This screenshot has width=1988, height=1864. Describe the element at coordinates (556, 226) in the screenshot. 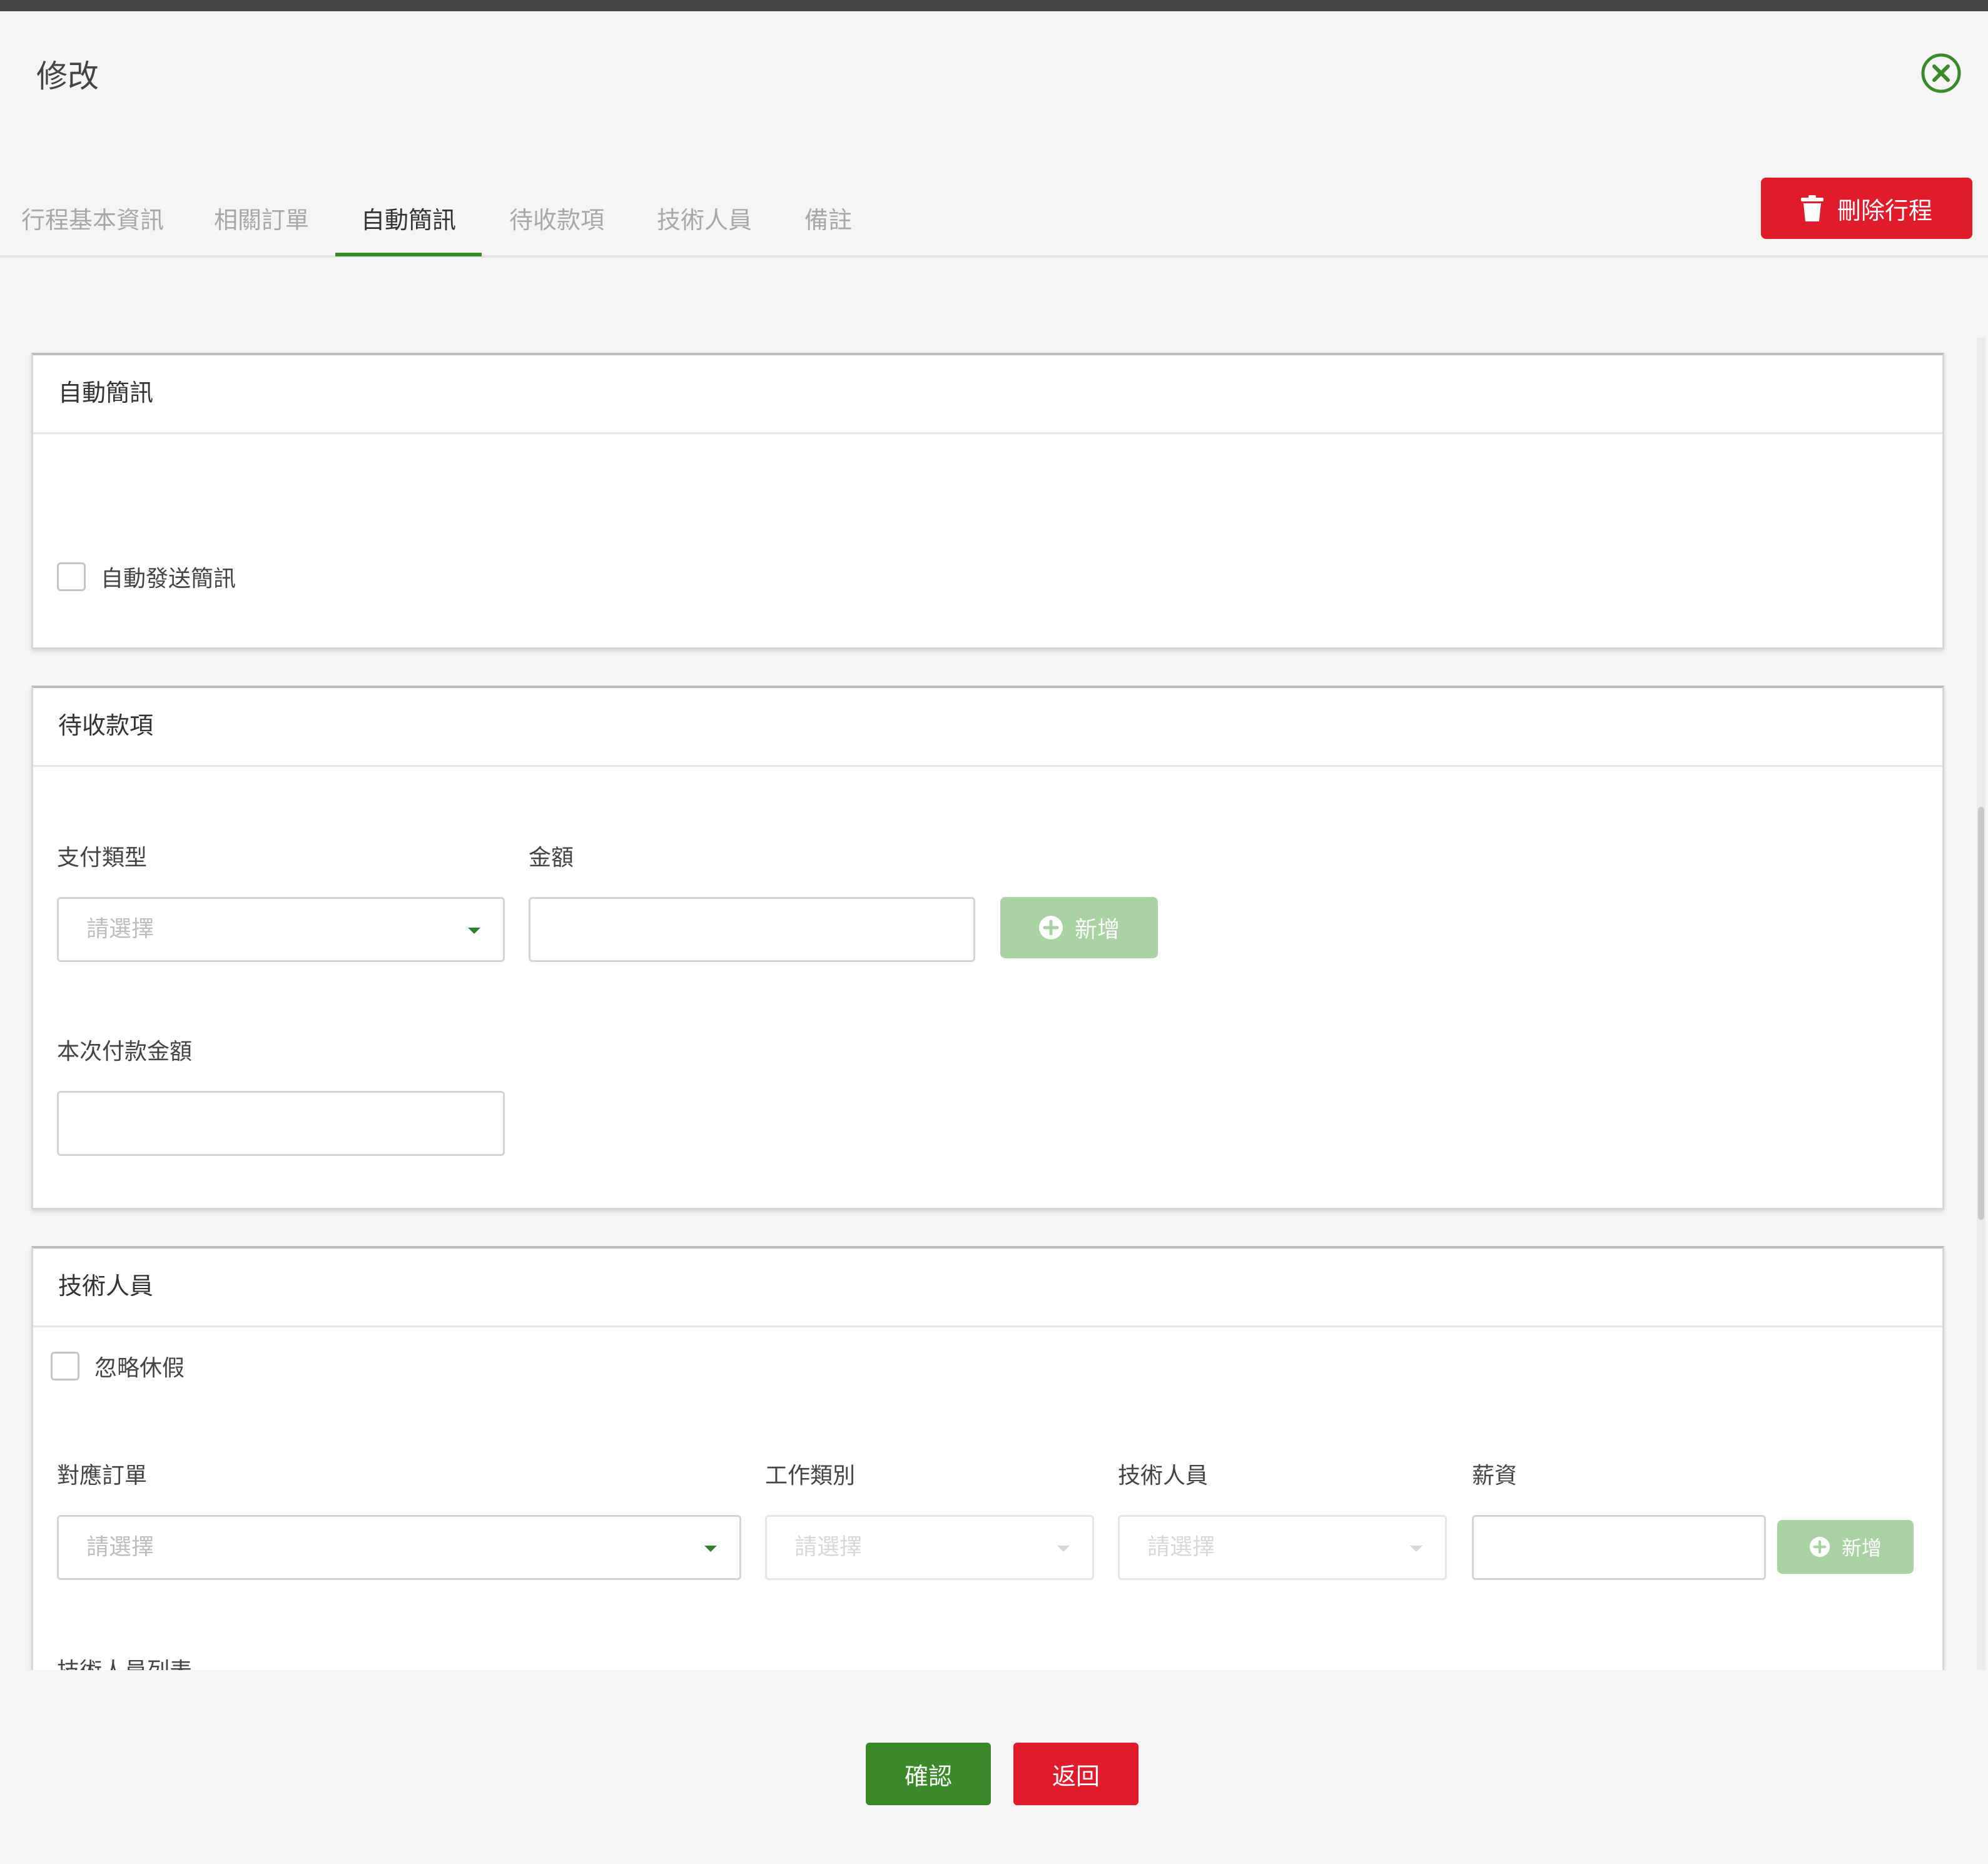

I see `tab-receivables: 待收款項` at that location.